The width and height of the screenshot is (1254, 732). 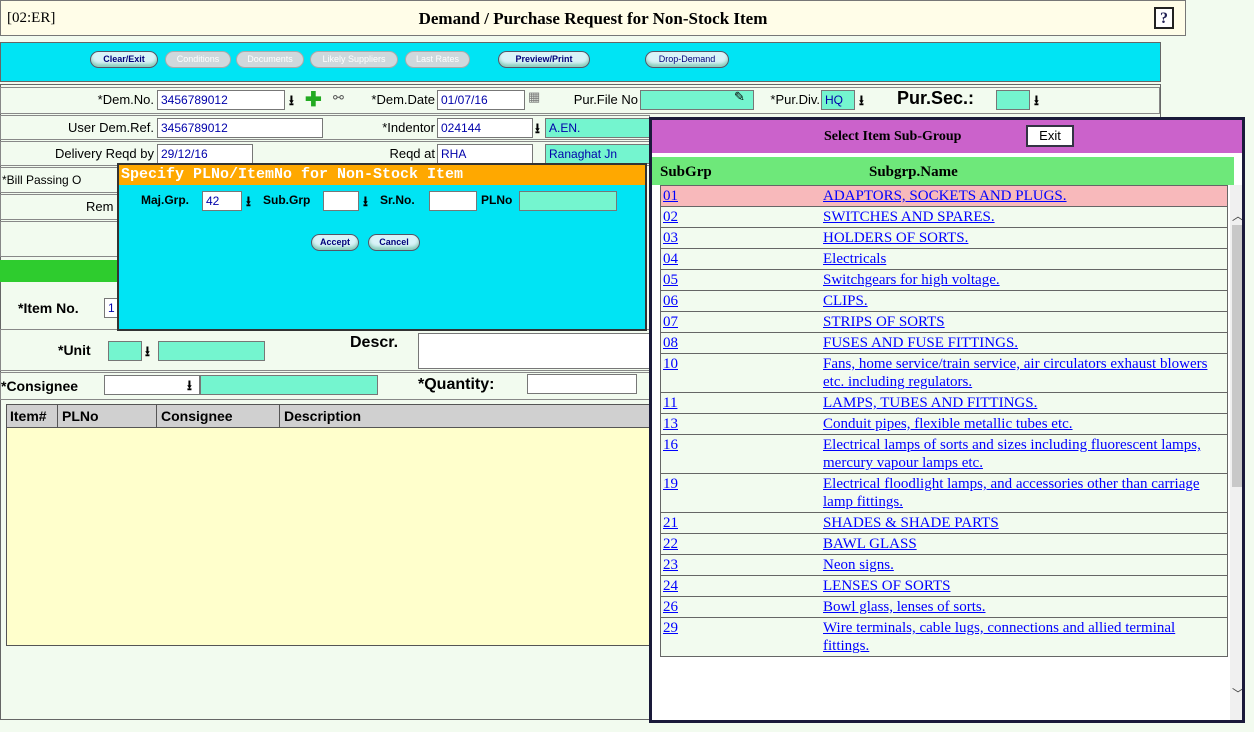 I want to click on edit-pencil-icon: ✎, so click(x=739, y=97).